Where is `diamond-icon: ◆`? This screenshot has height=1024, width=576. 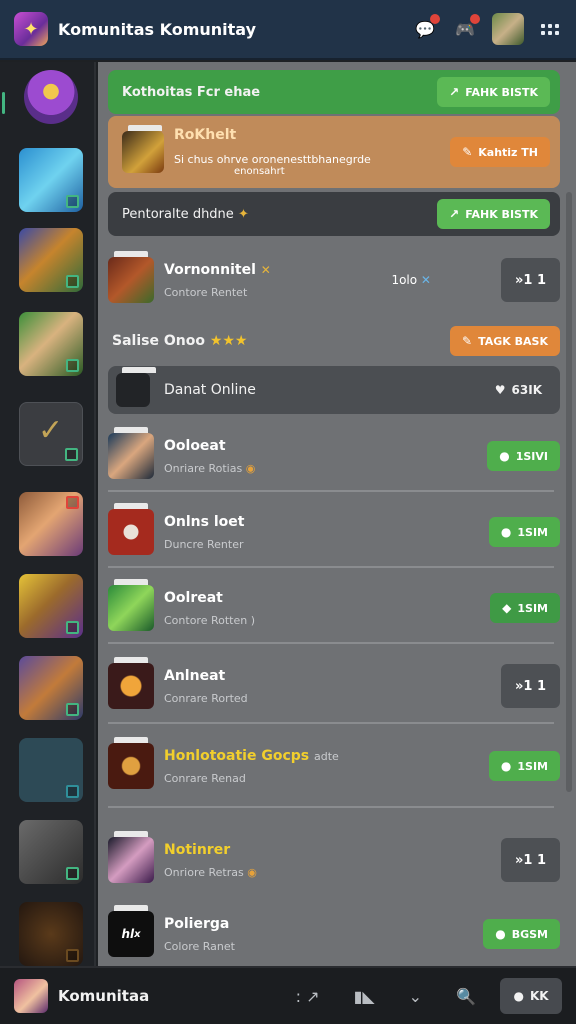 diamond-icon: ◆ is located at coordinates (507, 608).